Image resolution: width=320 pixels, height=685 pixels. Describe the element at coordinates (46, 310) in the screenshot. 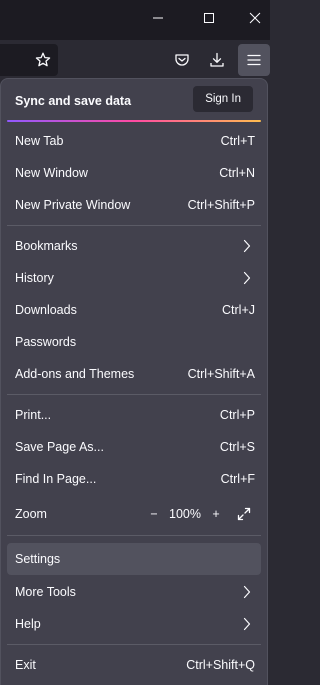

I see `menu-item-label: Downloads` at that location.